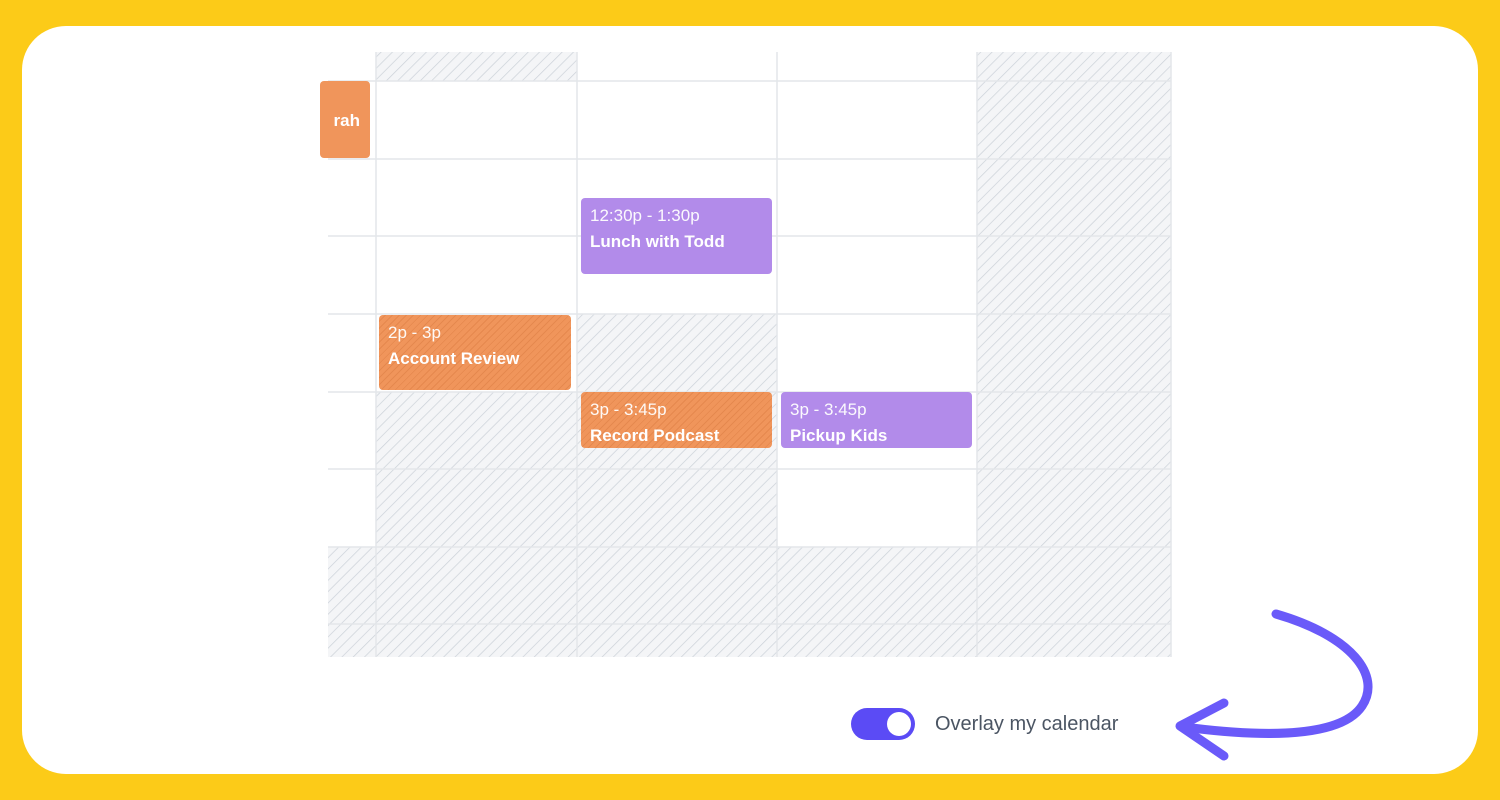 The height and width of the screenshot is (800, 1500). What do you see at coordinates (645, 215) in the screenshot?
I see `event-time: 12:30p - 1:30p` at bounding box center [645, 215].